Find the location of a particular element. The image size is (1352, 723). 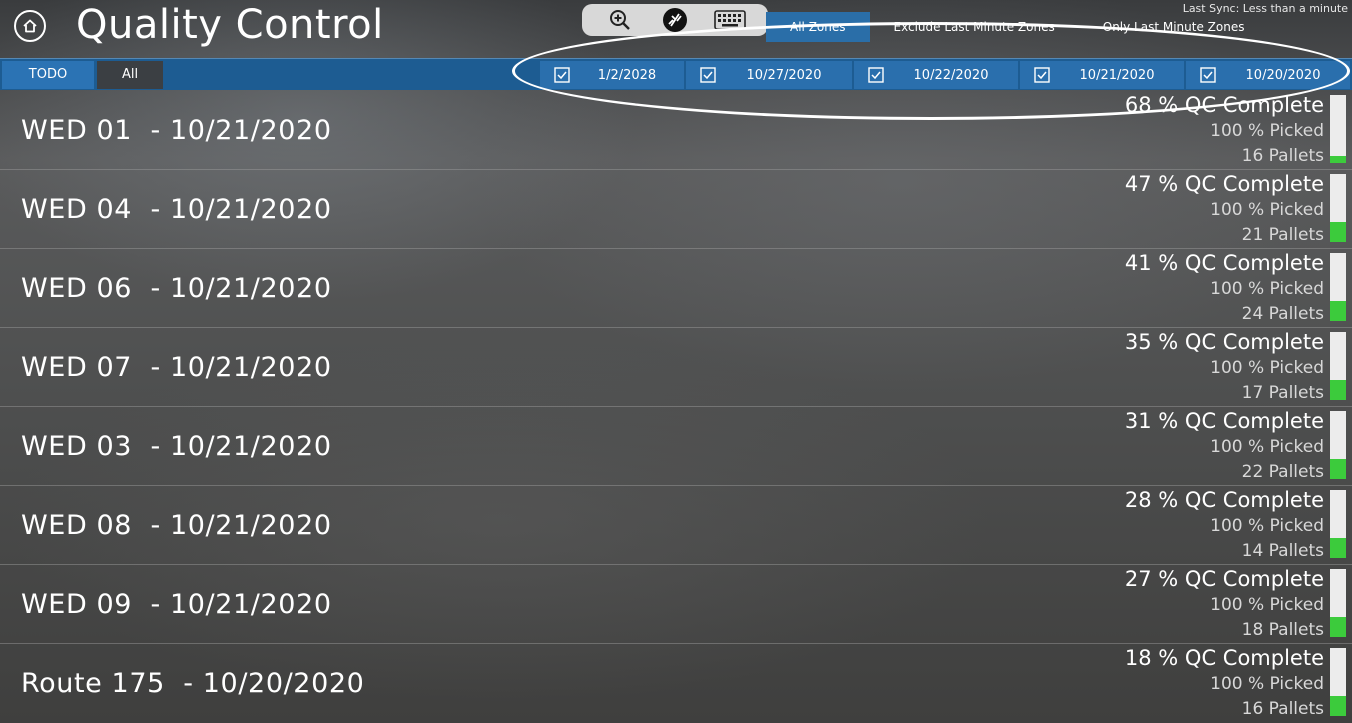

date-filter-chip: 10/27/2020 is located at coordinates (769, 75).